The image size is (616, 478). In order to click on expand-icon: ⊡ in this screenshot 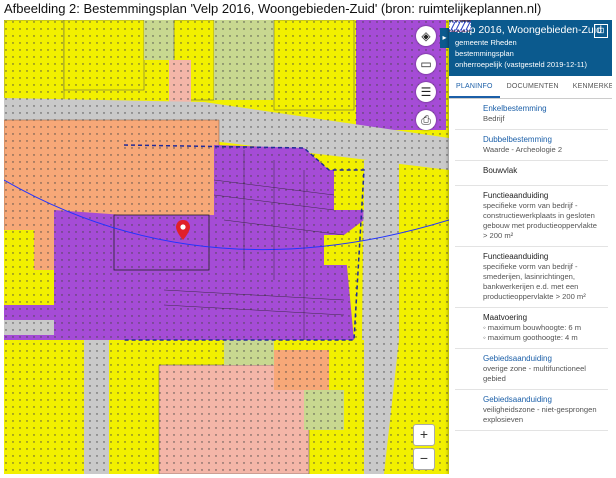, I will do `click(601, 30)`.